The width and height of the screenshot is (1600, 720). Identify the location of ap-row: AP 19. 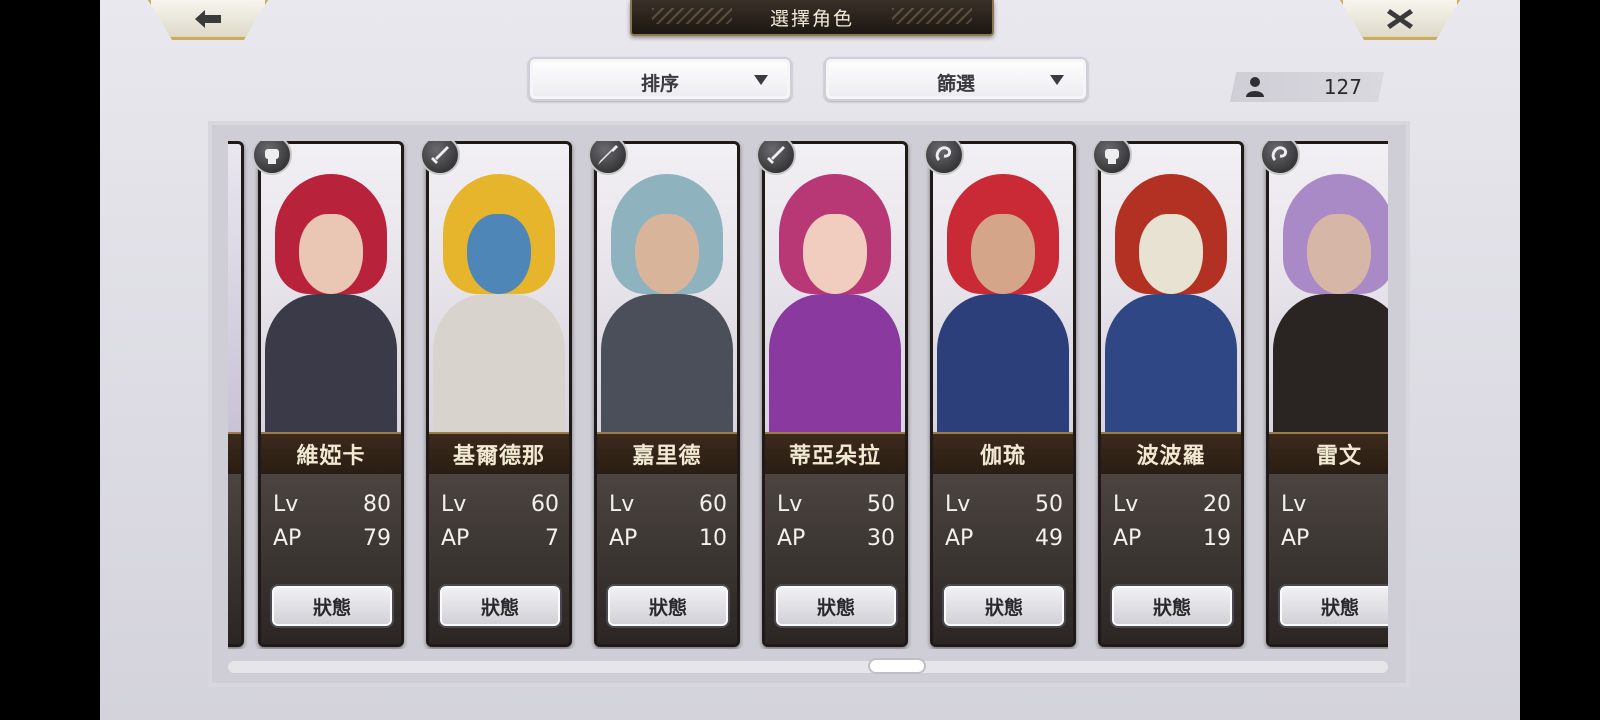
(1172, 541).